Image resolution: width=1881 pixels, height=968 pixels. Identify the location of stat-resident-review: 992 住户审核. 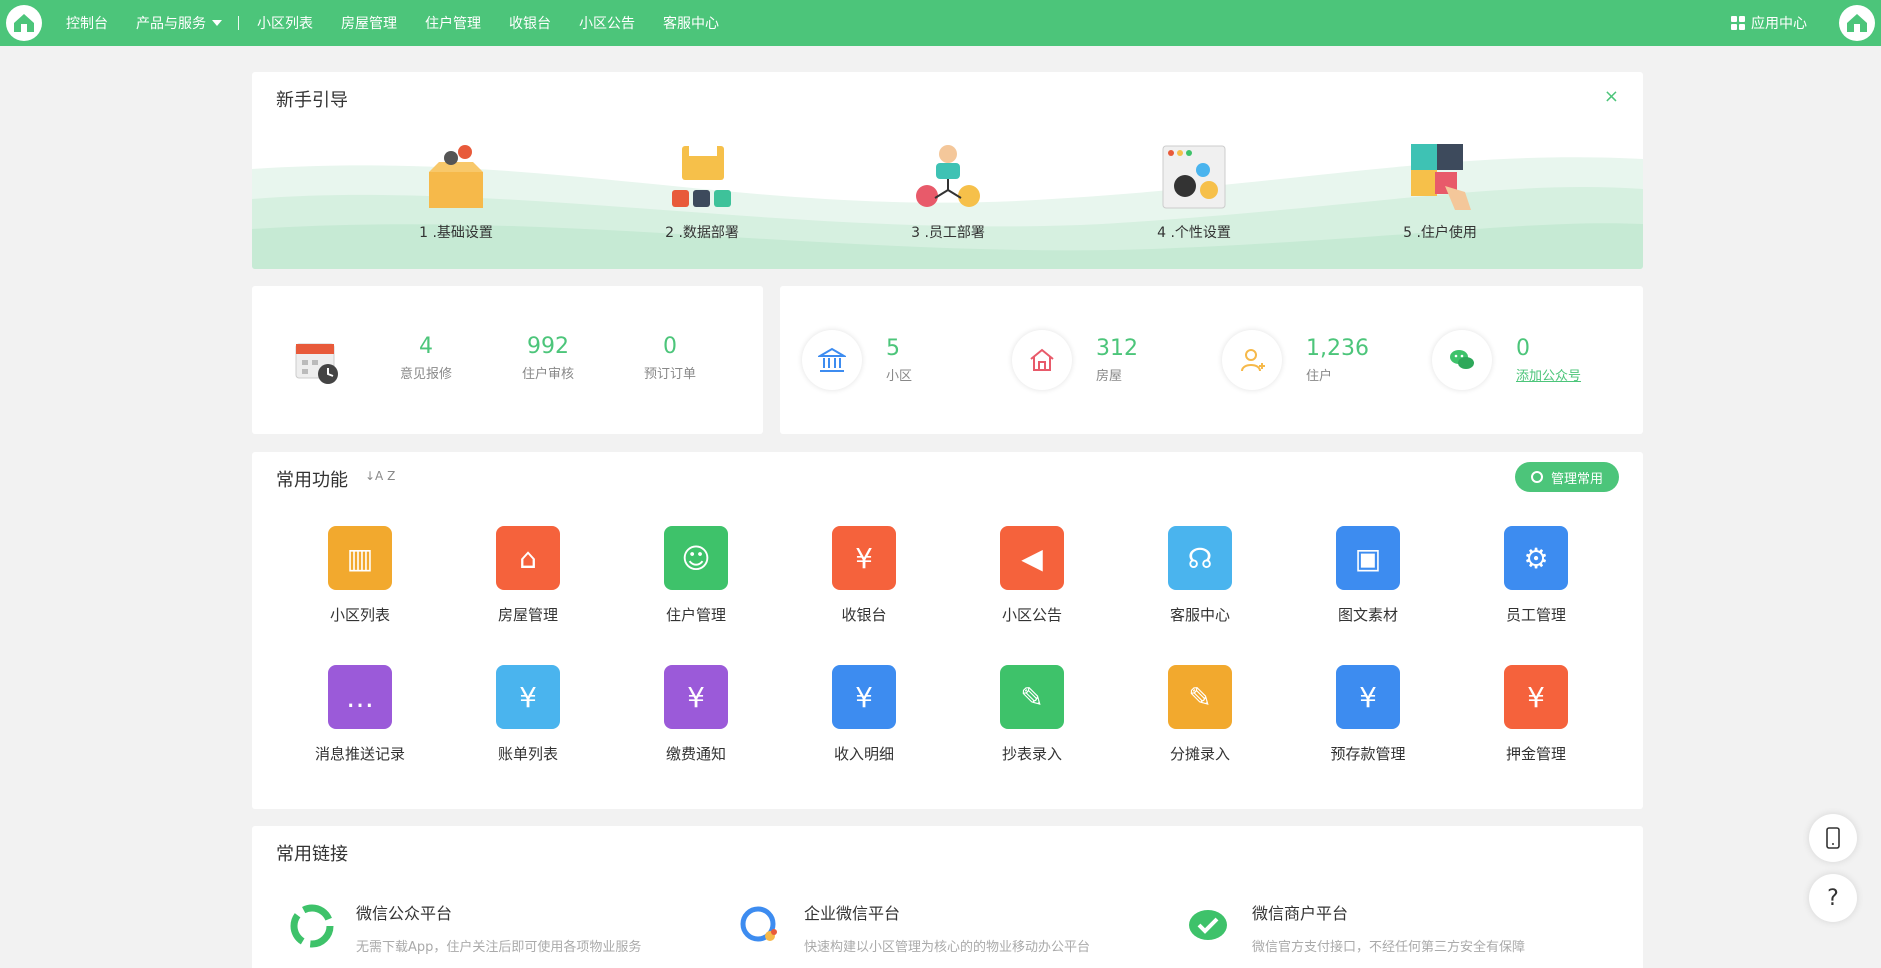
(548, 358).